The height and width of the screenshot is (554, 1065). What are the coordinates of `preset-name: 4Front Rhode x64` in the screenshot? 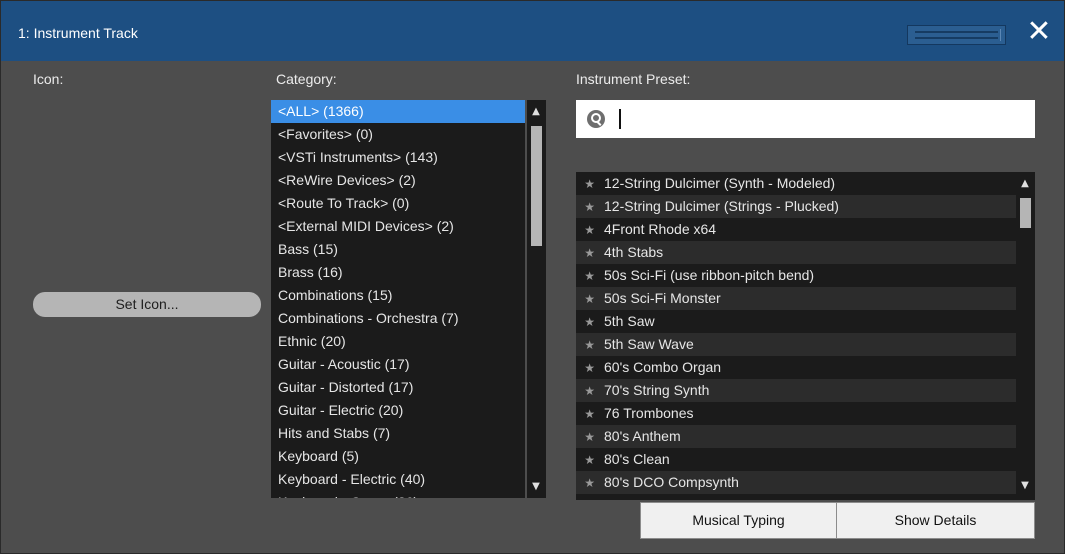 It's located at (660, 229).